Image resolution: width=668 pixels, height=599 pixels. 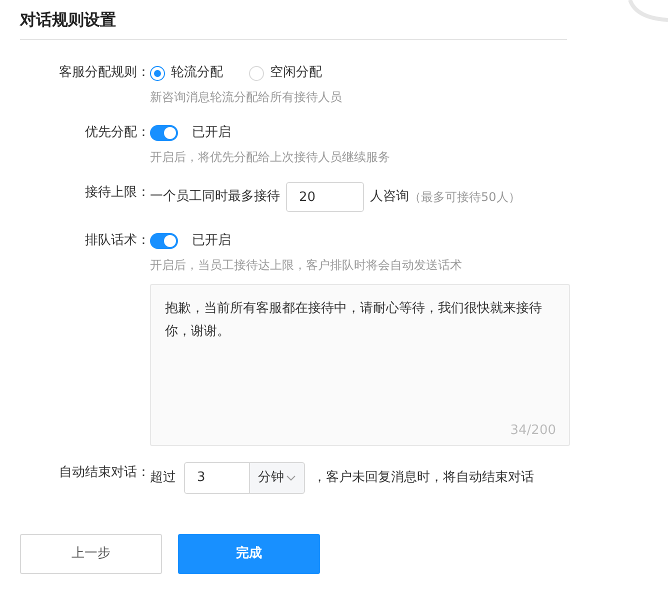 What do you see at coordinates (423, 478) in the screenshot?
I see `suffix-text: ，客户未回复消息时，将自动结束对话` at bounding box center [423, 478].